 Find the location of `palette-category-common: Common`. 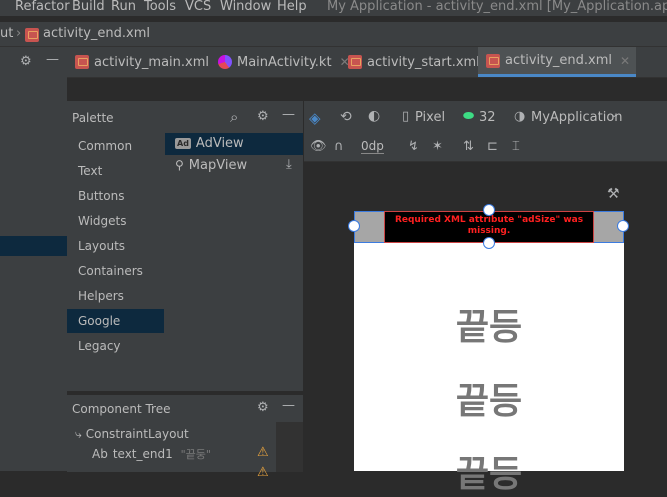

palette-category-common: Common is located at coordinates (115, 146).